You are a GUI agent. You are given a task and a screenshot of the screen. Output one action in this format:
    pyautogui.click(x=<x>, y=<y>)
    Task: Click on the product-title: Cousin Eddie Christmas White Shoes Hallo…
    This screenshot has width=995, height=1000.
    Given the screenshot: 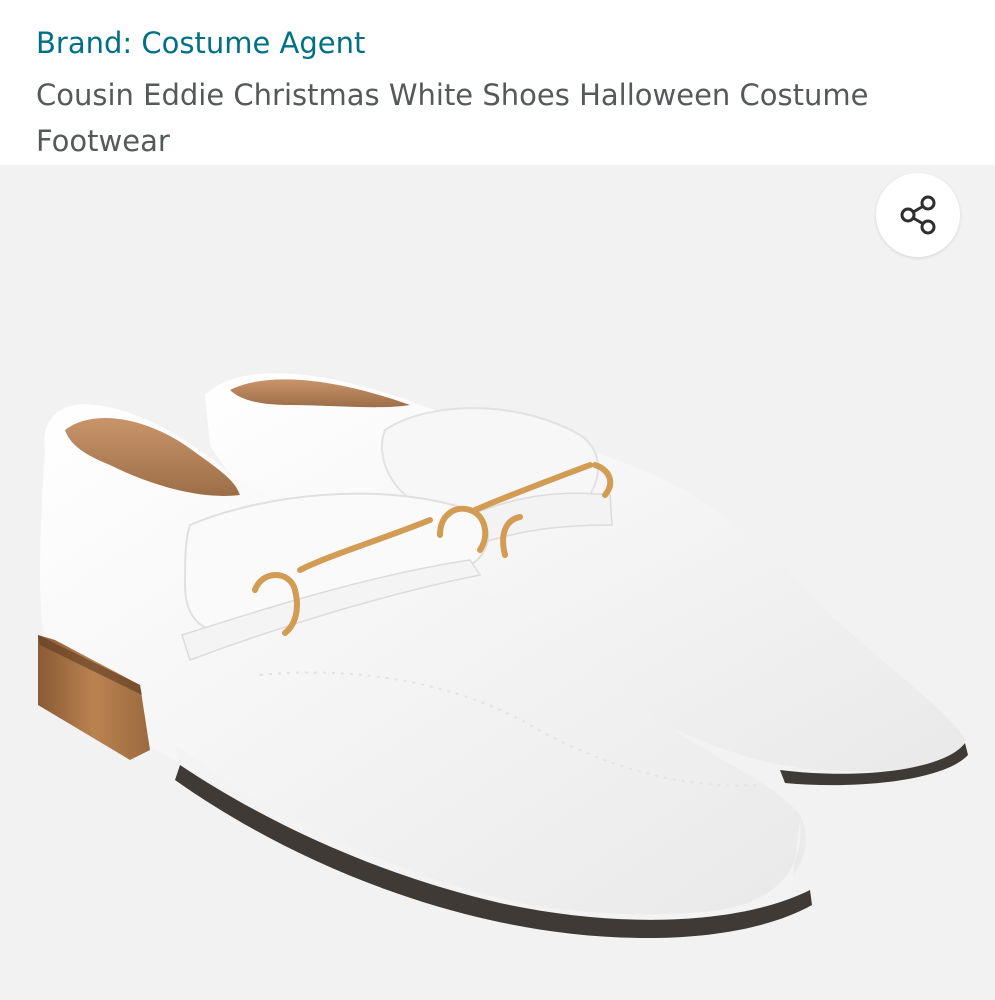 What is the action you would take?
    pyautogui.click(x=452, y=118)
    